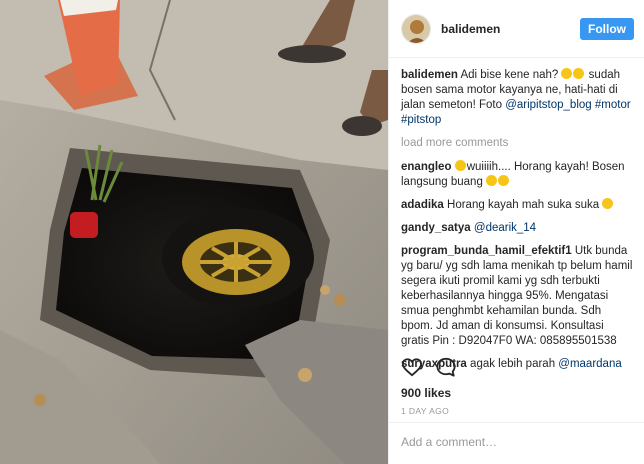  I want to click on caption-username: balidemen, so click(429, 75).